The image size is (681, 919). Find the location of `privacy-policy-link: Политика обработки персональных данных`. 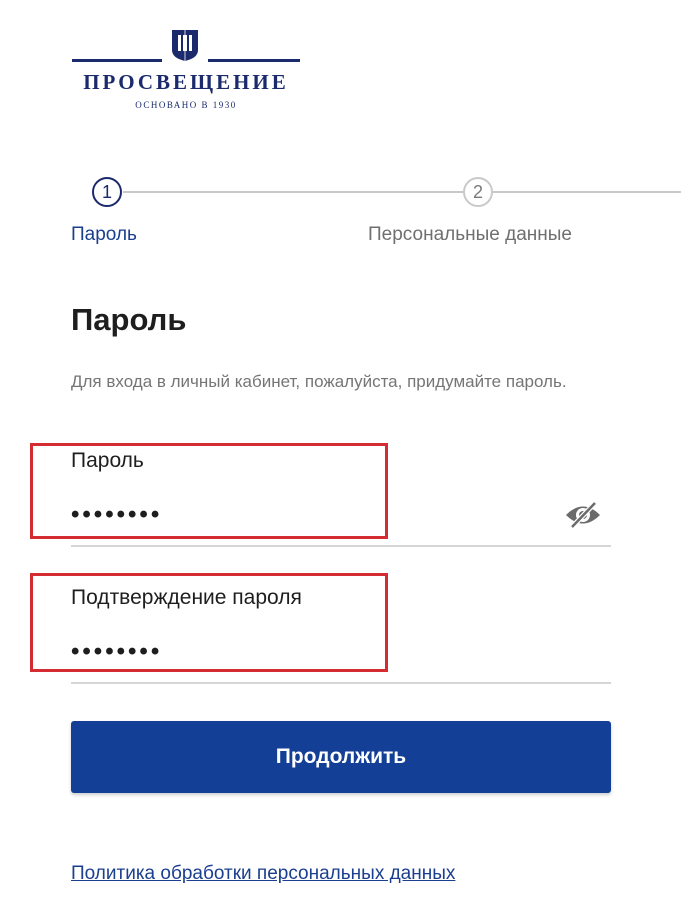

privacy-policy-link: Политика обработки персональных данных is located at coordinates (263, 874).